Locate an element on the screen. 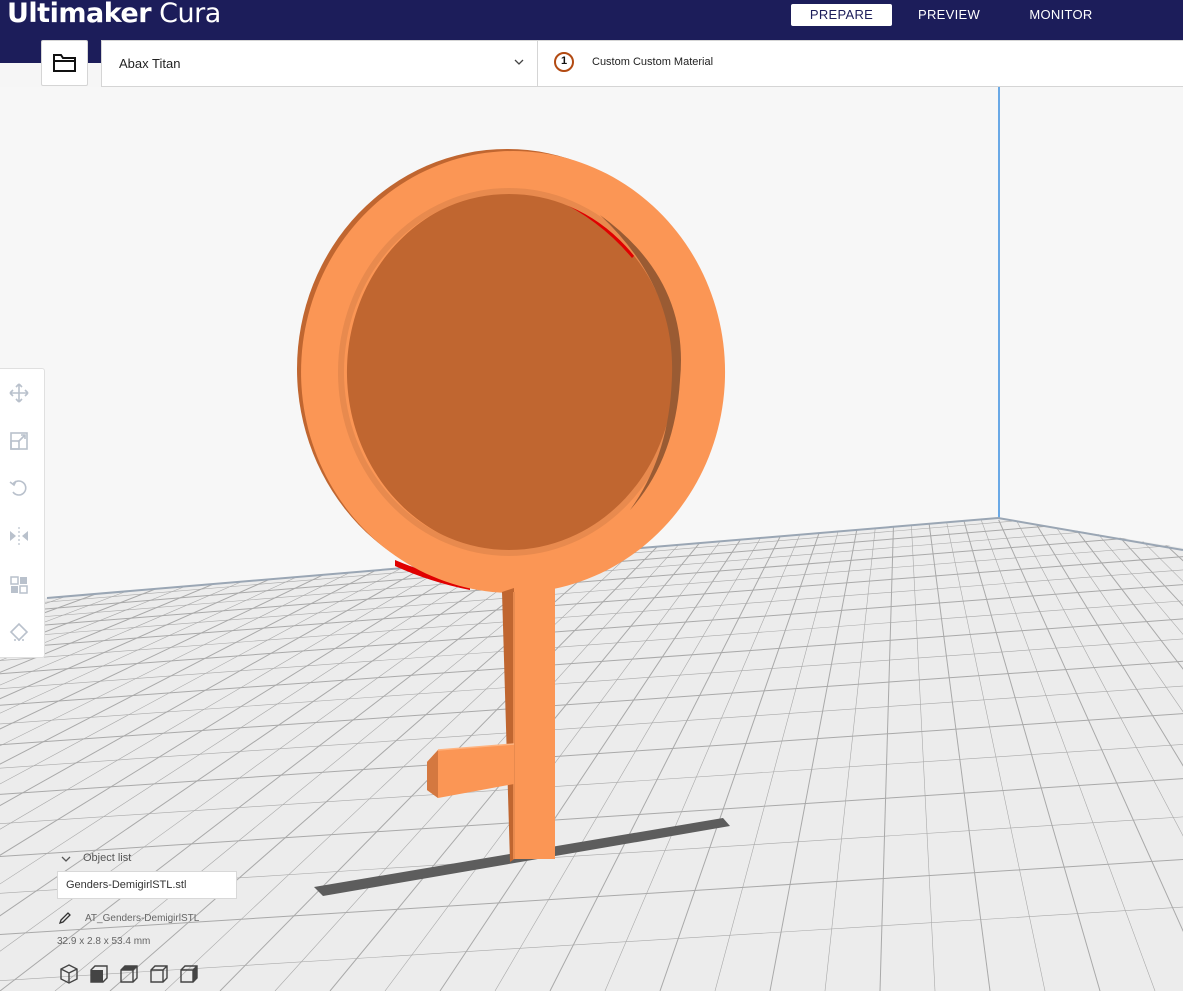  open-file-button is located at coordinates (64, 63).